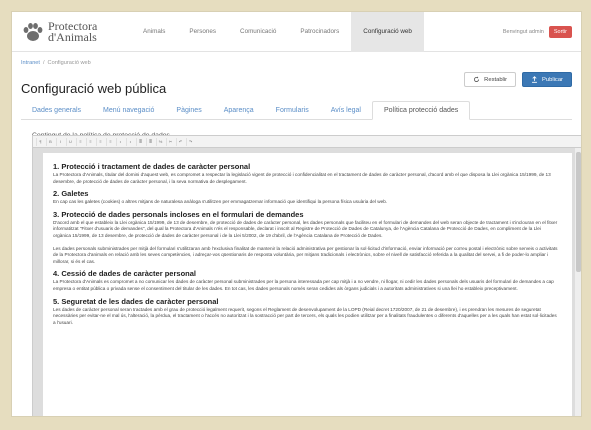  Describe the element at coordinates (124, 274) in the screenshot. I see `doc-section-title: 4. Cessió de dades de caràcter personal` at that location.